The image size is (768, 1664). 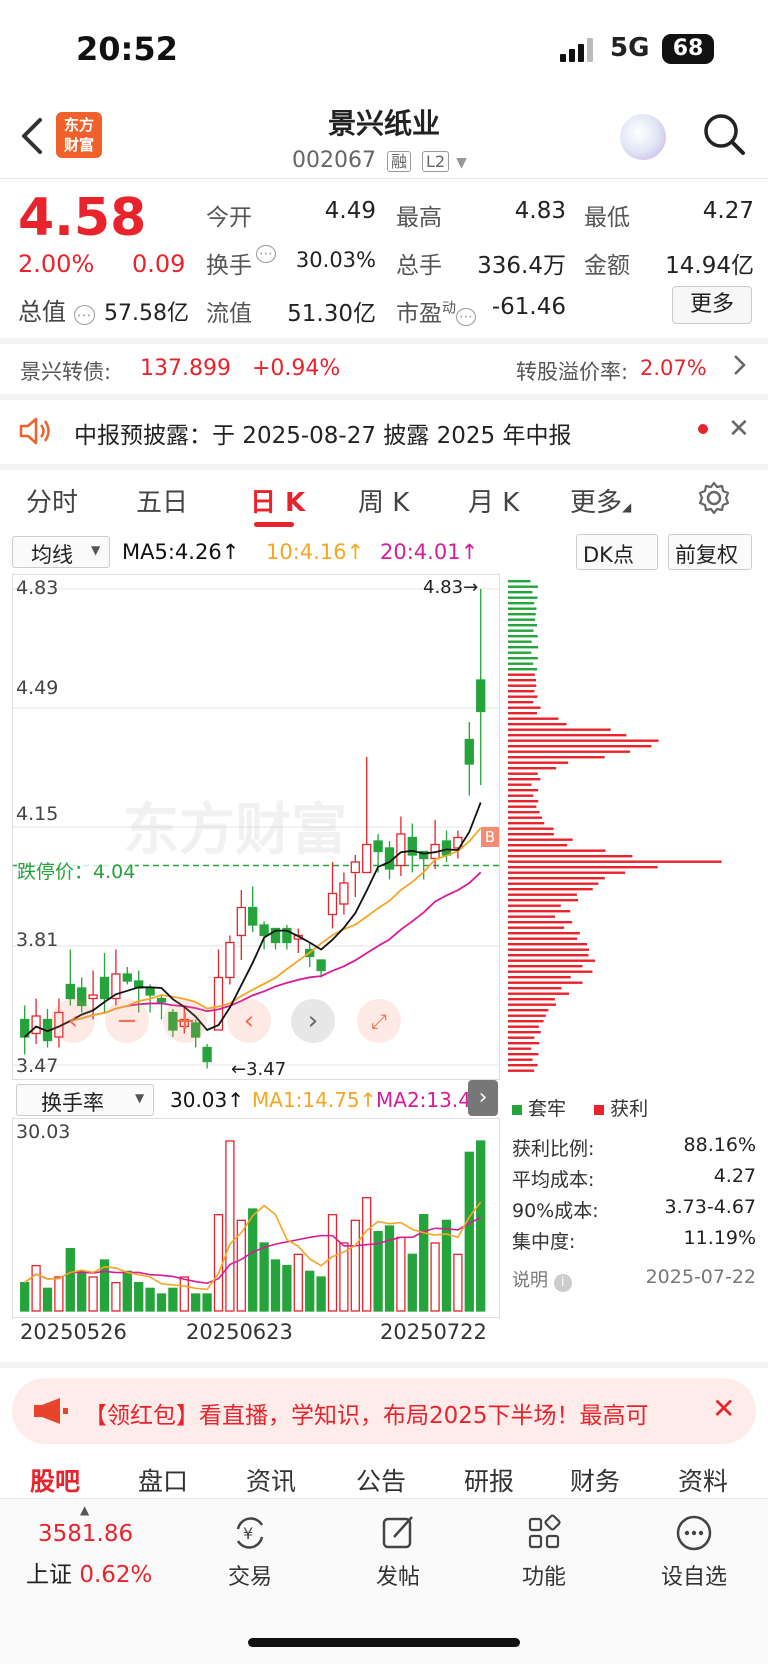 I want to click on chip-legend: 套牢 获利, so click(x=580, y=1107).